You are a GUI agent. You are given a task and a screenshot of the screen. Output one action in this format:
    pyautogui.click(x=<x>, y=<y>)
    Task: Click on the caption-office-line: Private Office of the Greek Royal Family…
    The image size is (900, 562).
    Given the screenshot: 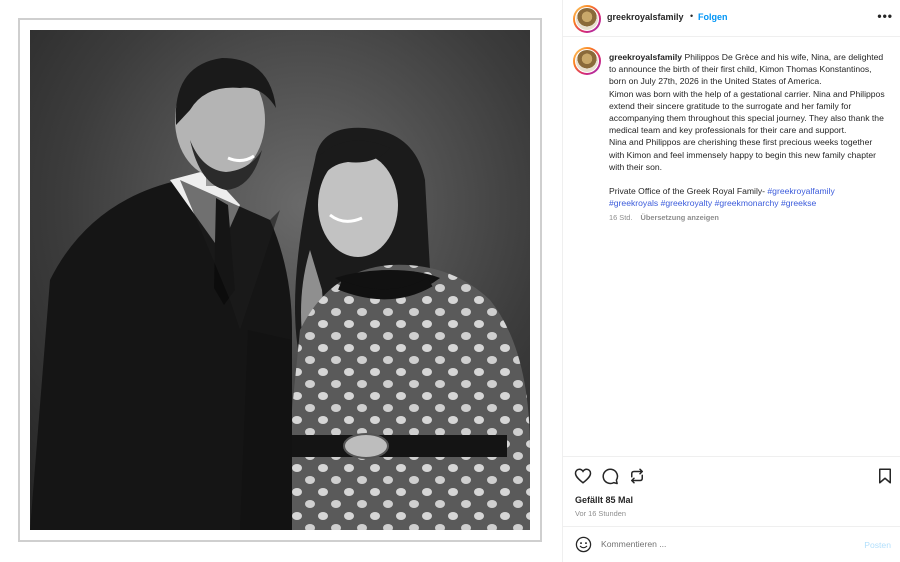 What is the action you would take?
    pyautogui.click(x=747, y=197)
    